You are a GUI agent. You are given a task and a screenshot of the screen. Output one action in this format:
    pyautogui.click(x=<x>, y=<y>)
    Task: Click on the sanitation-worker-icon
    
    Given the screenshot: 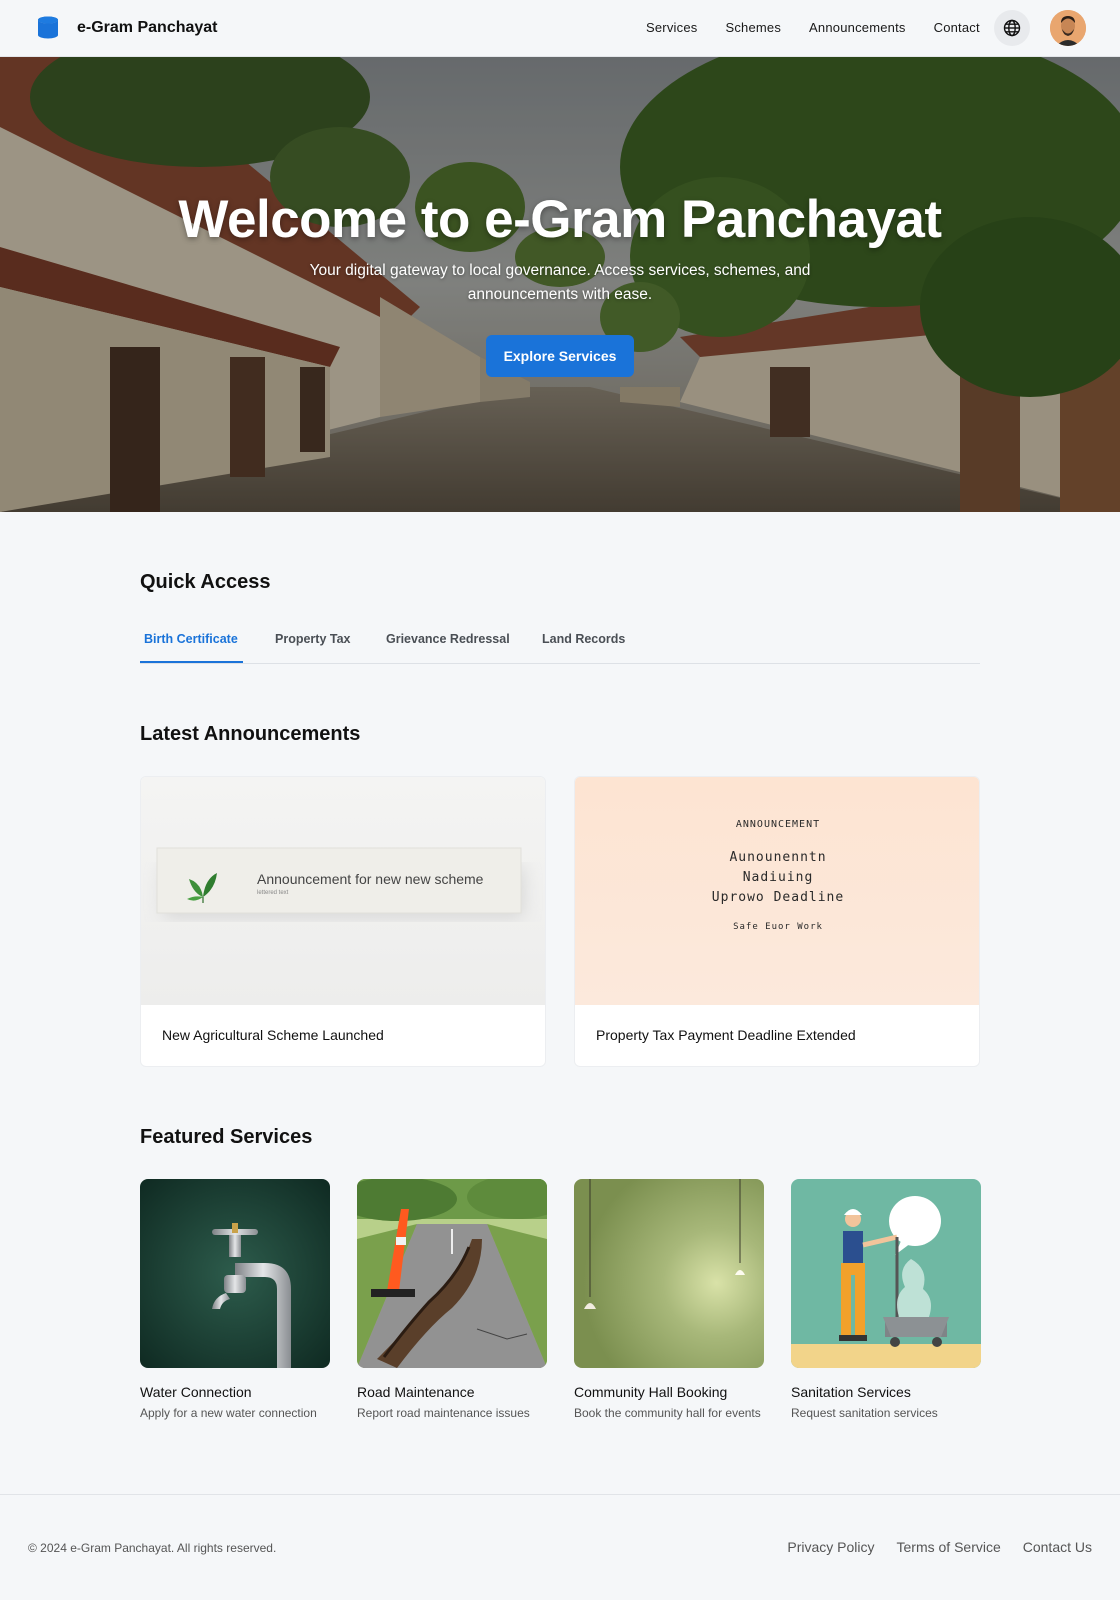 What is the action you would take?
    pyautogui.click(x=886, y=1273)
    